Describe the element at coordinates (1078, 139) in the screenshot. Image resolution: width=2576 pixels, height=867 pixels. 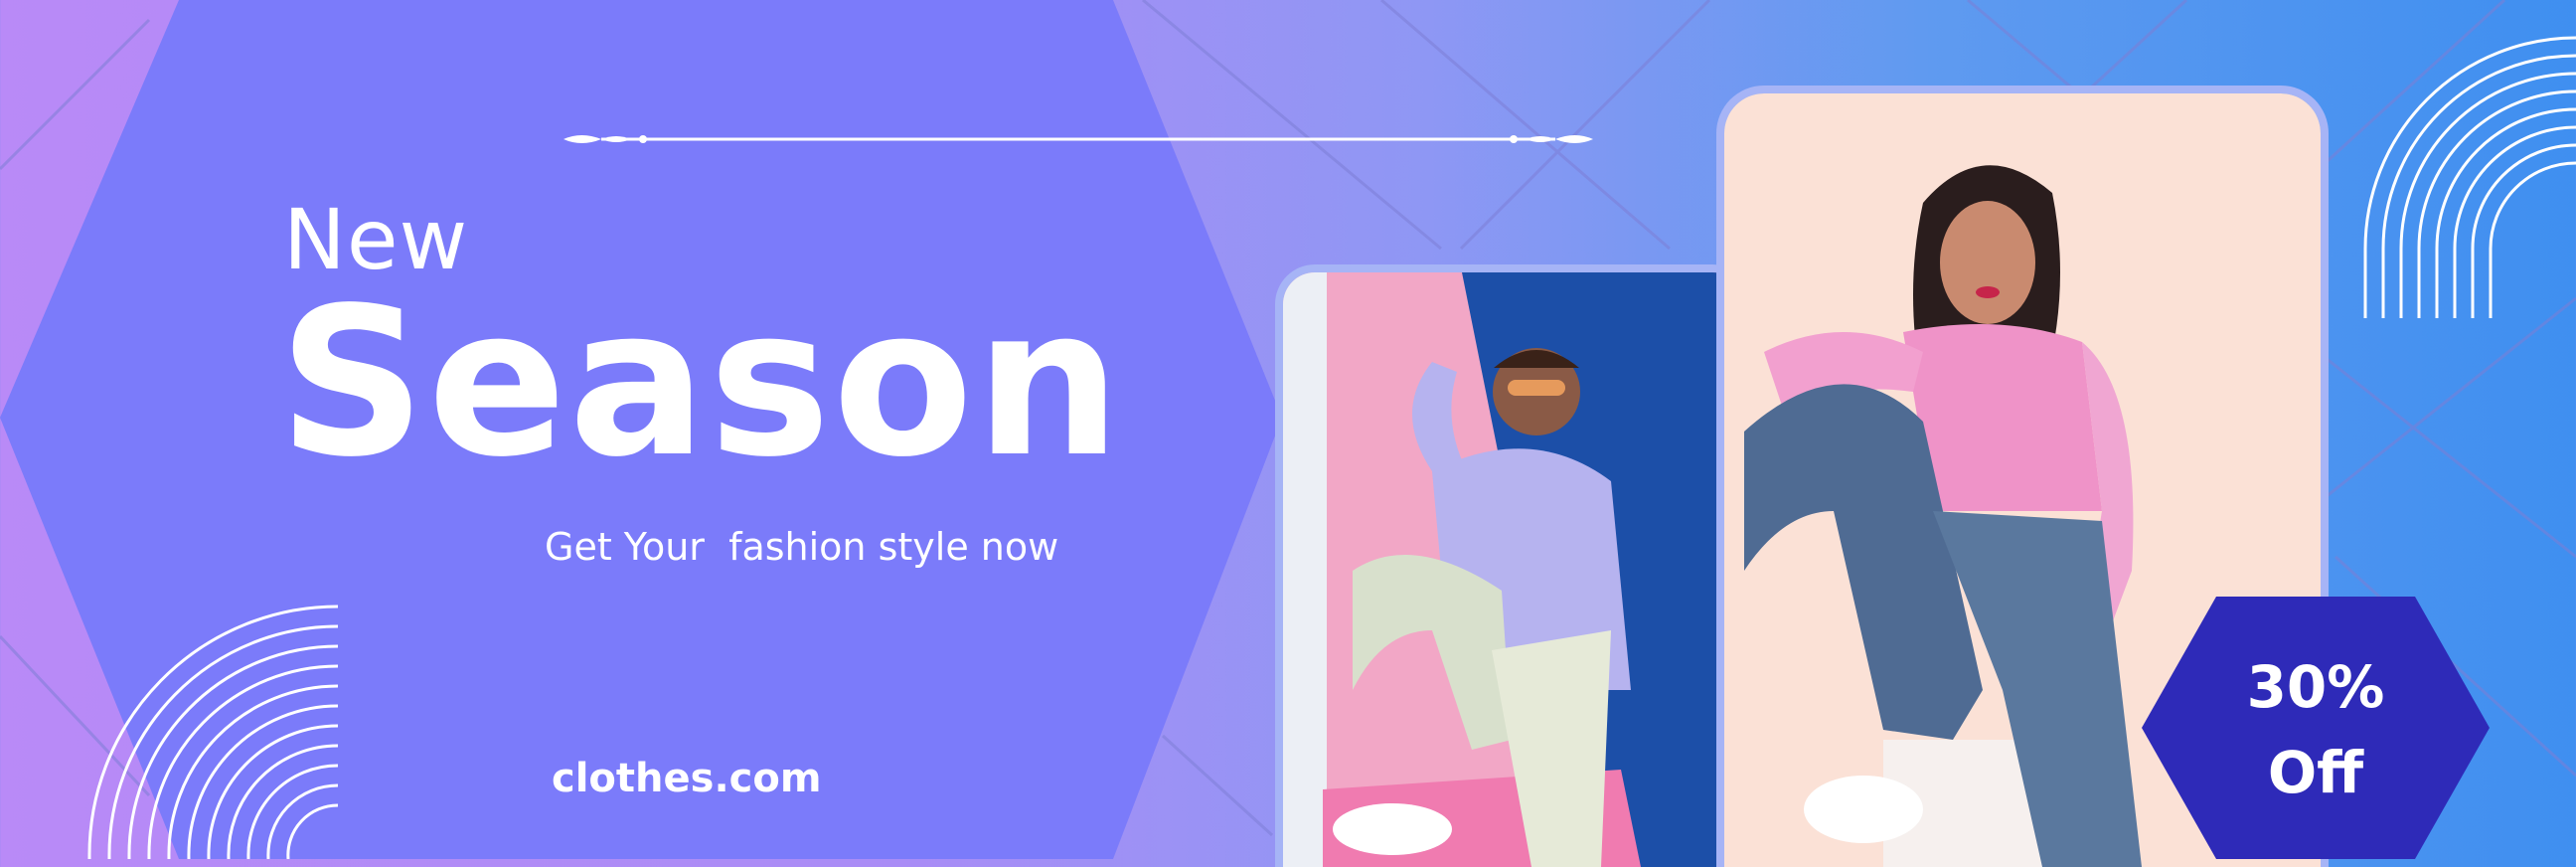
I see `decorative-divider-icon` at that location.